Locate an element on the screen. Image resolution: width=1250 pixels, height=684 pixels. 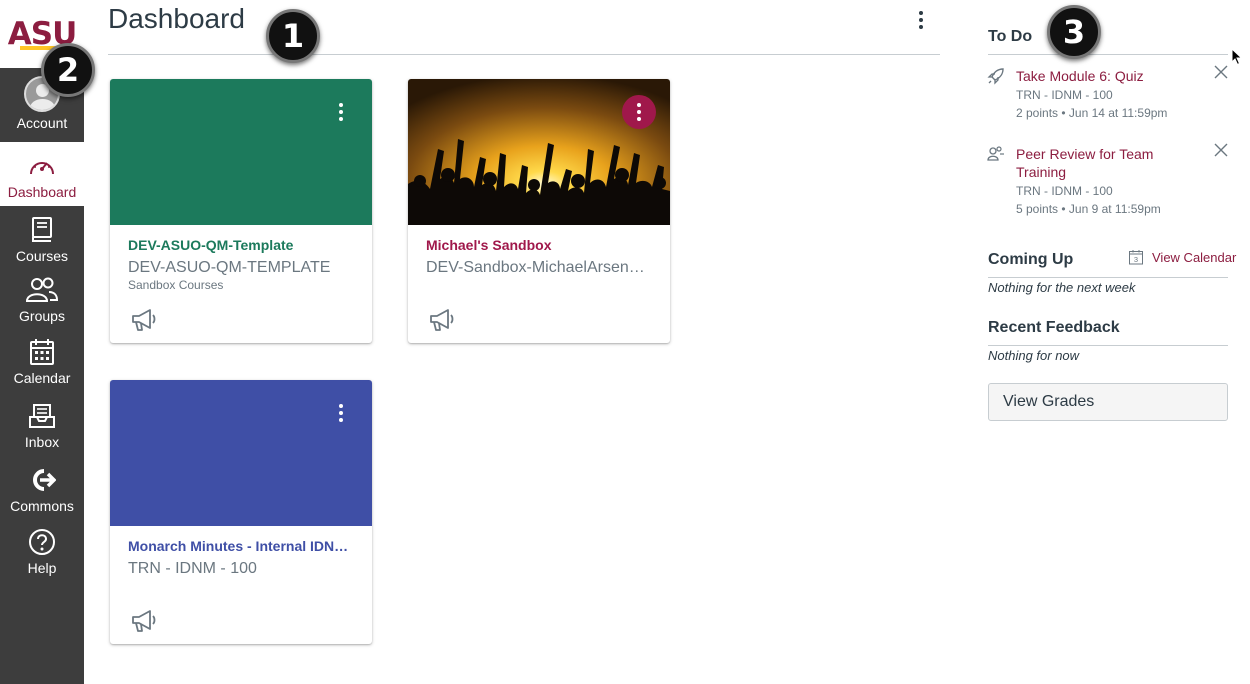
nav-help: Help is located at coordinates (42, 551).